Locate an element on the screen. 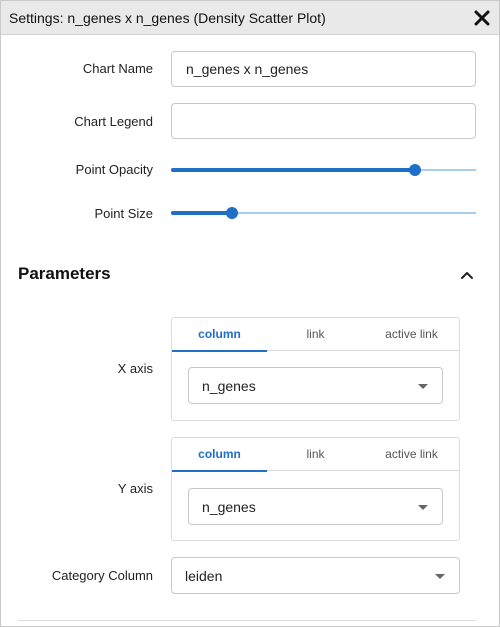  x-axis-column-select: n_genes is located at coordinates (315, 385).